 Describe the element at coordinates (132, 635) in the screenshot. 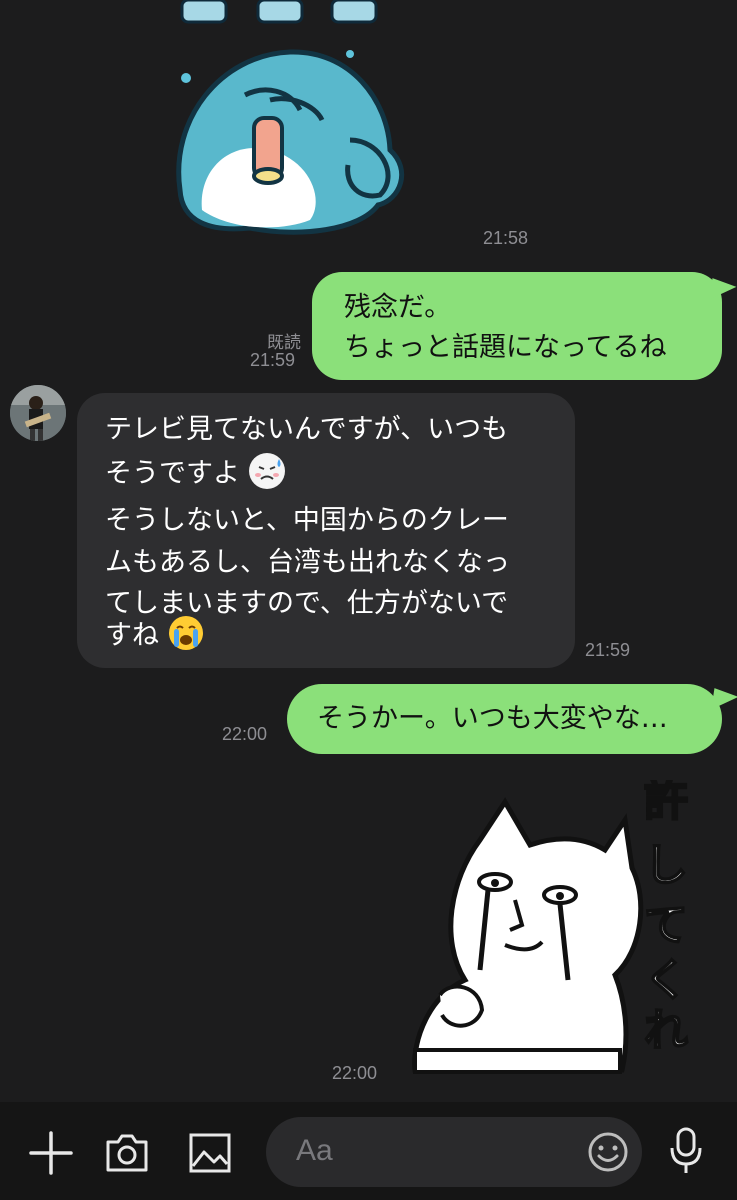

I see `message-text: すね` at that location.